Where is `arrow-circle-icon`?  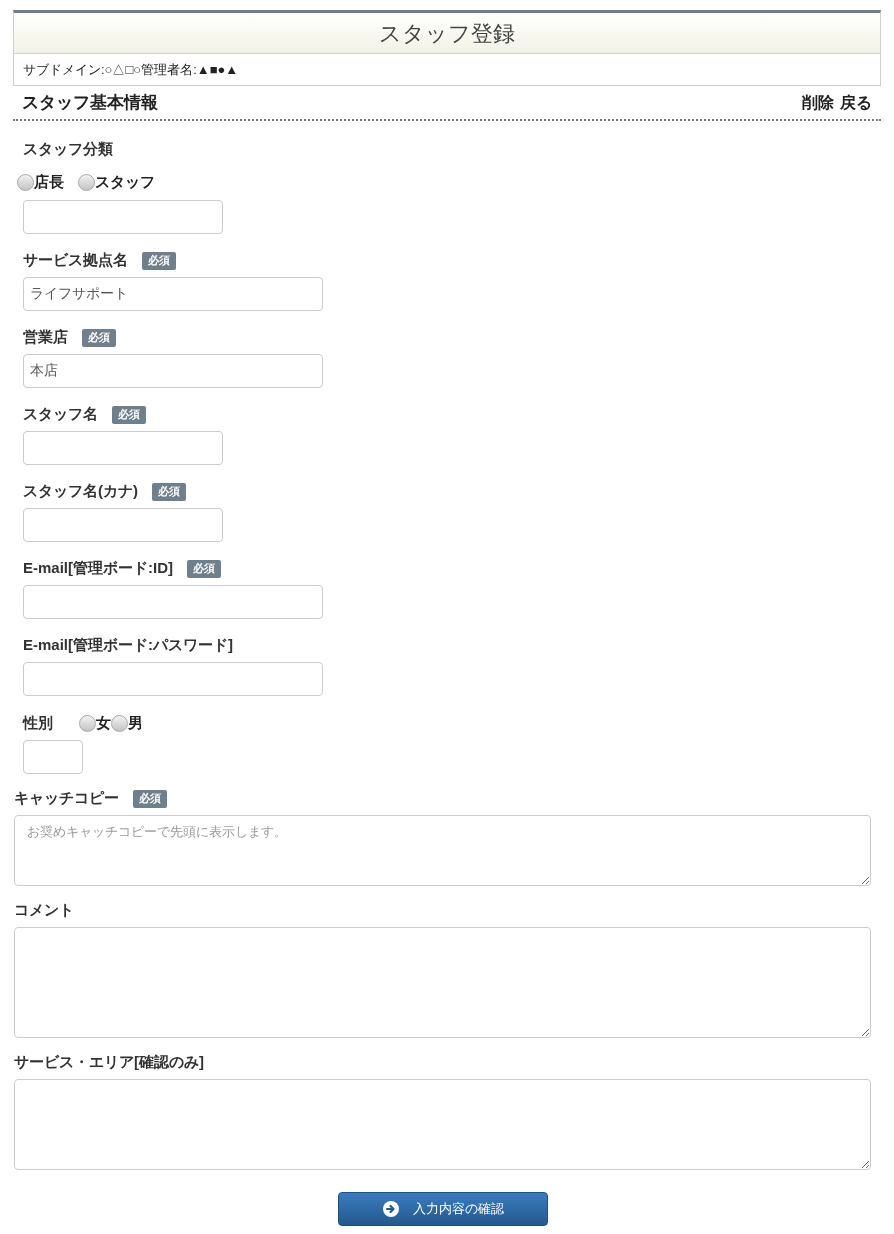 arrow-circle-icon is located at coordinates (390, 1208).